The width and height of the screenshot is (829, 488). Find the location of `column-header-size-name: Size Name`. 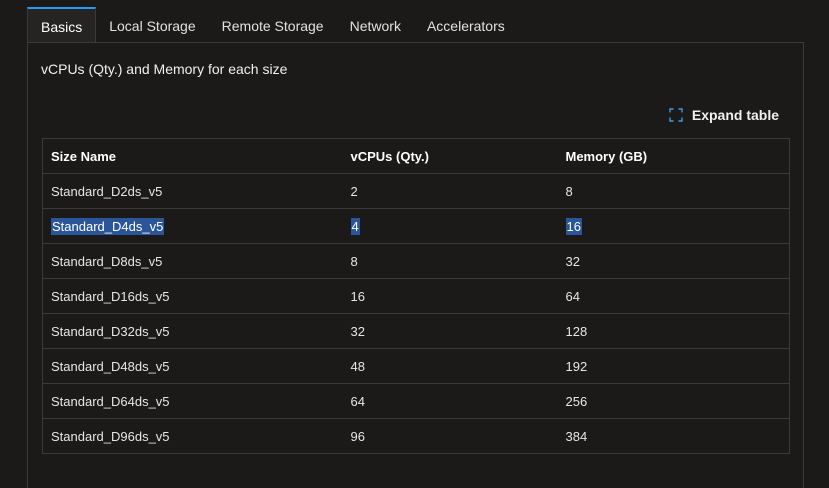

column-header-size-name: Size Name is located at coordinates (192, 156).